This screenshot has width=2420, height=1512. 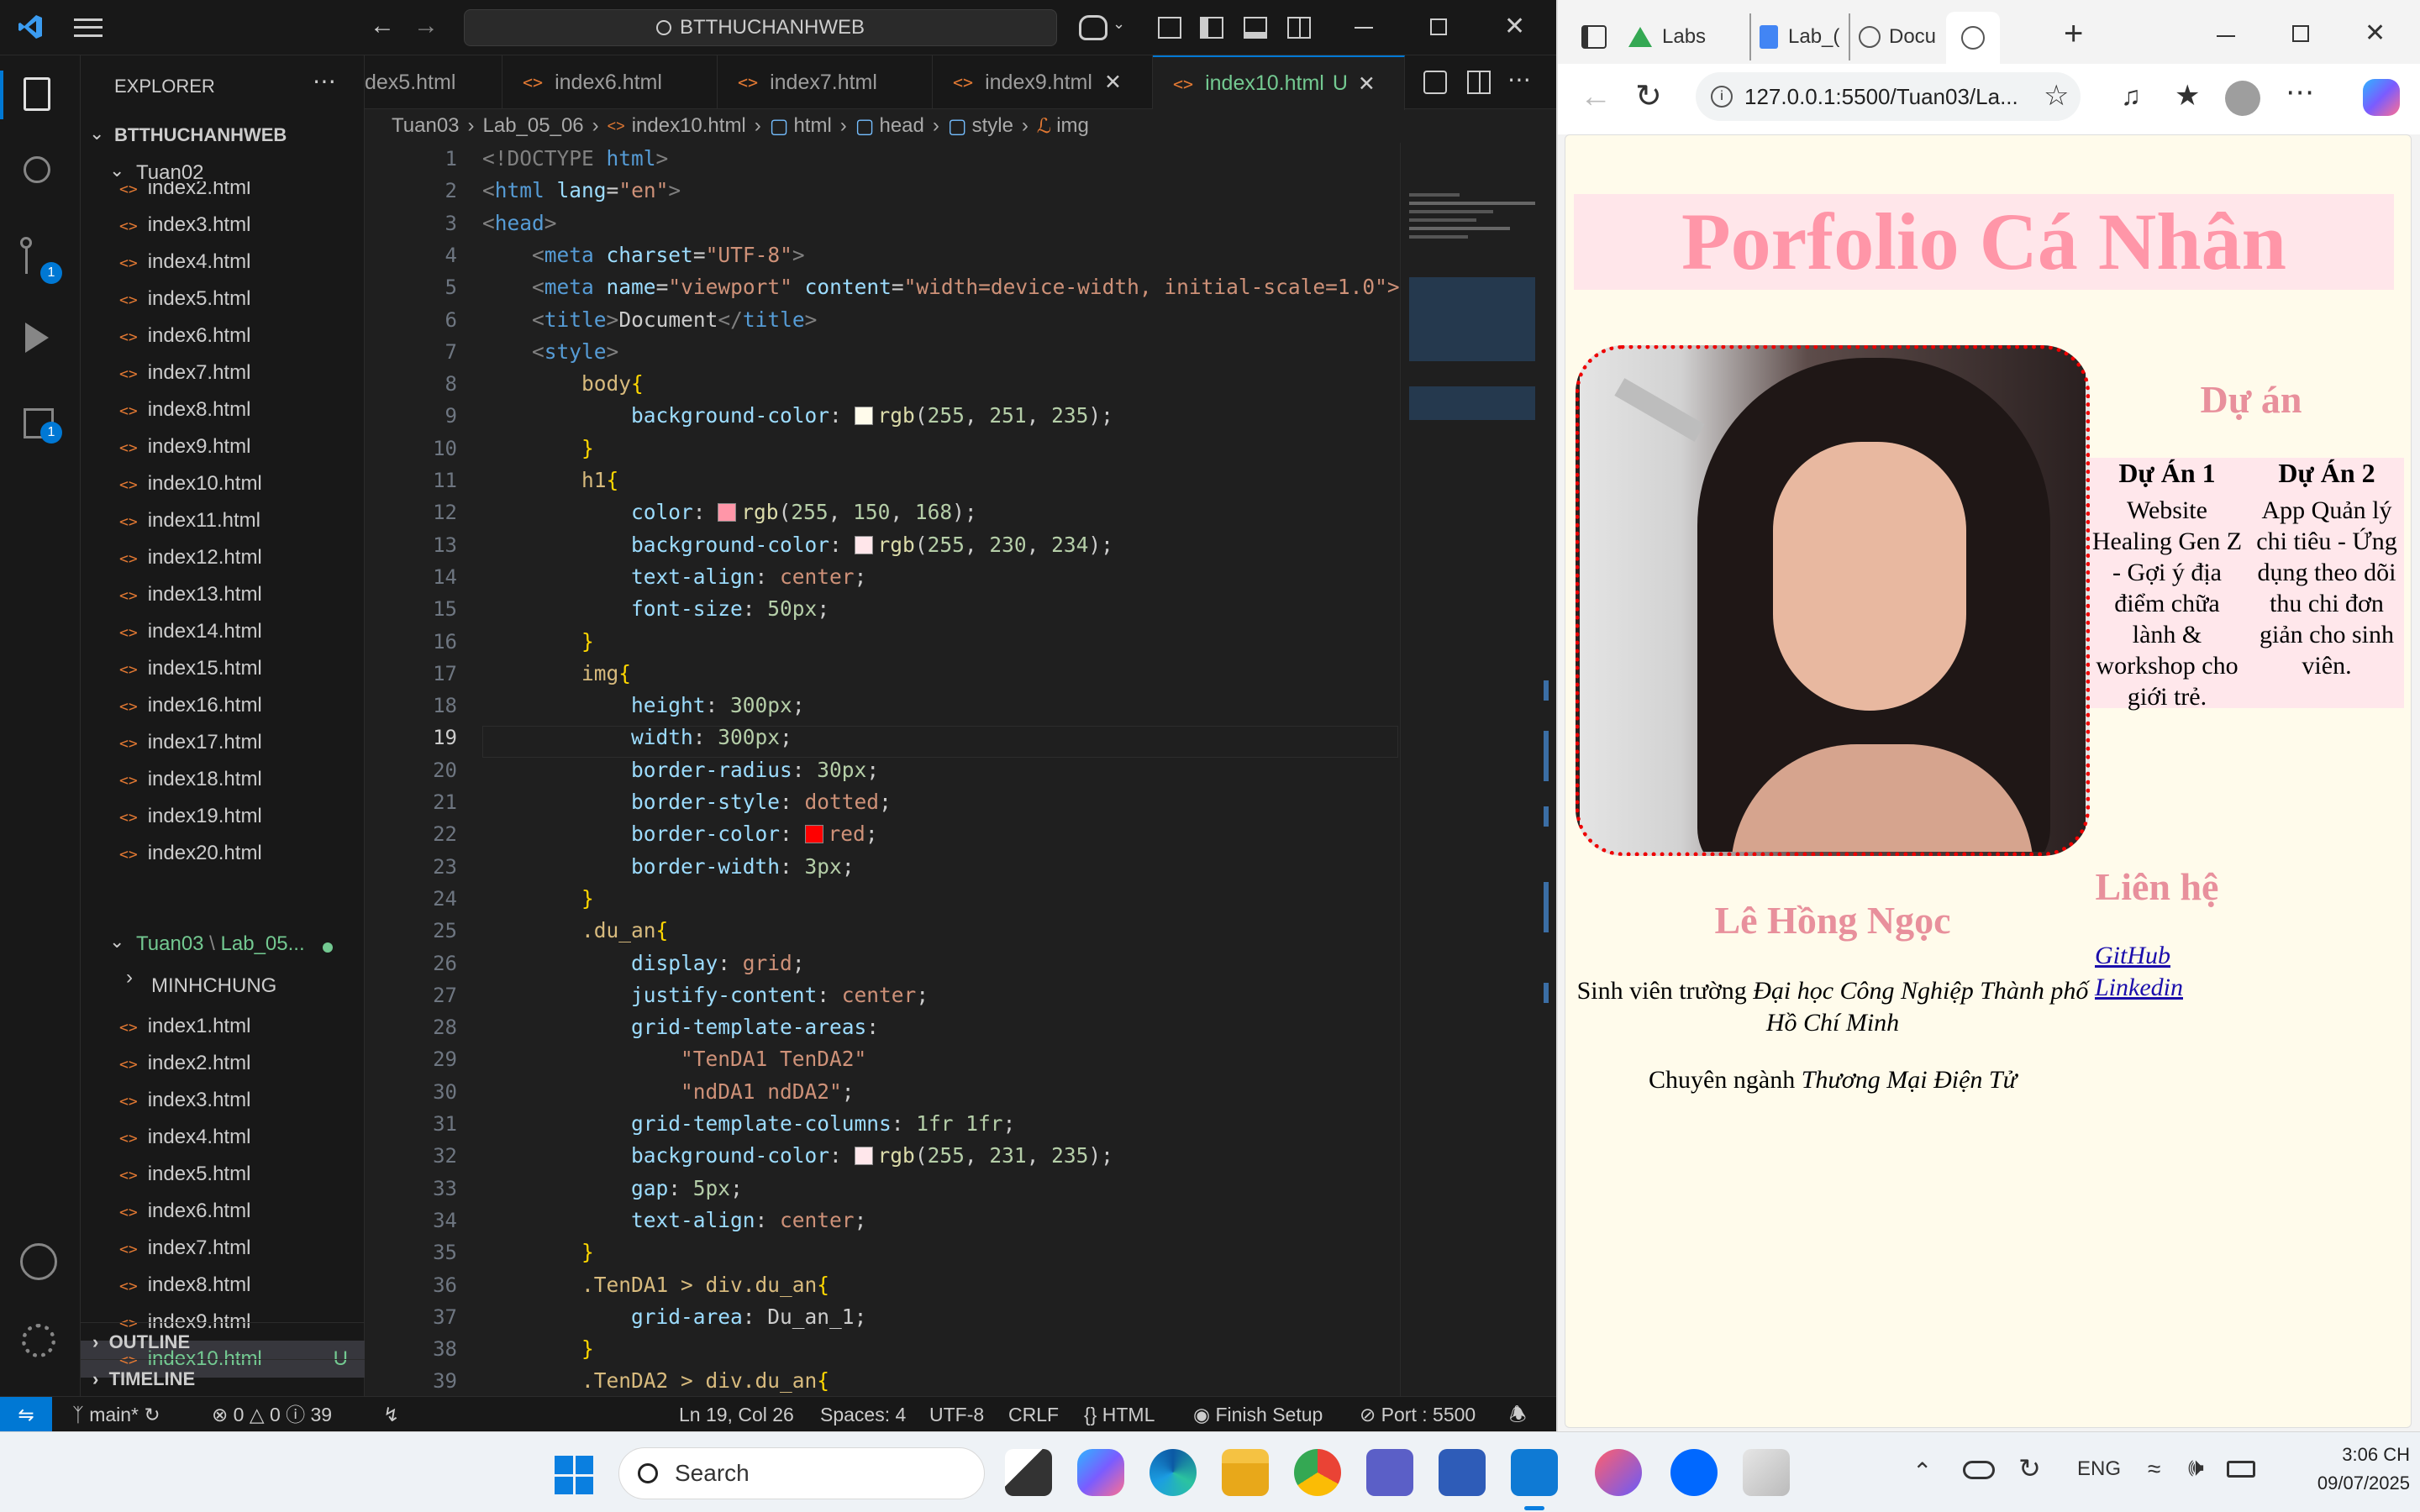 I want to click on browser-tab-document: Docu, so click(x=1898, y=36).